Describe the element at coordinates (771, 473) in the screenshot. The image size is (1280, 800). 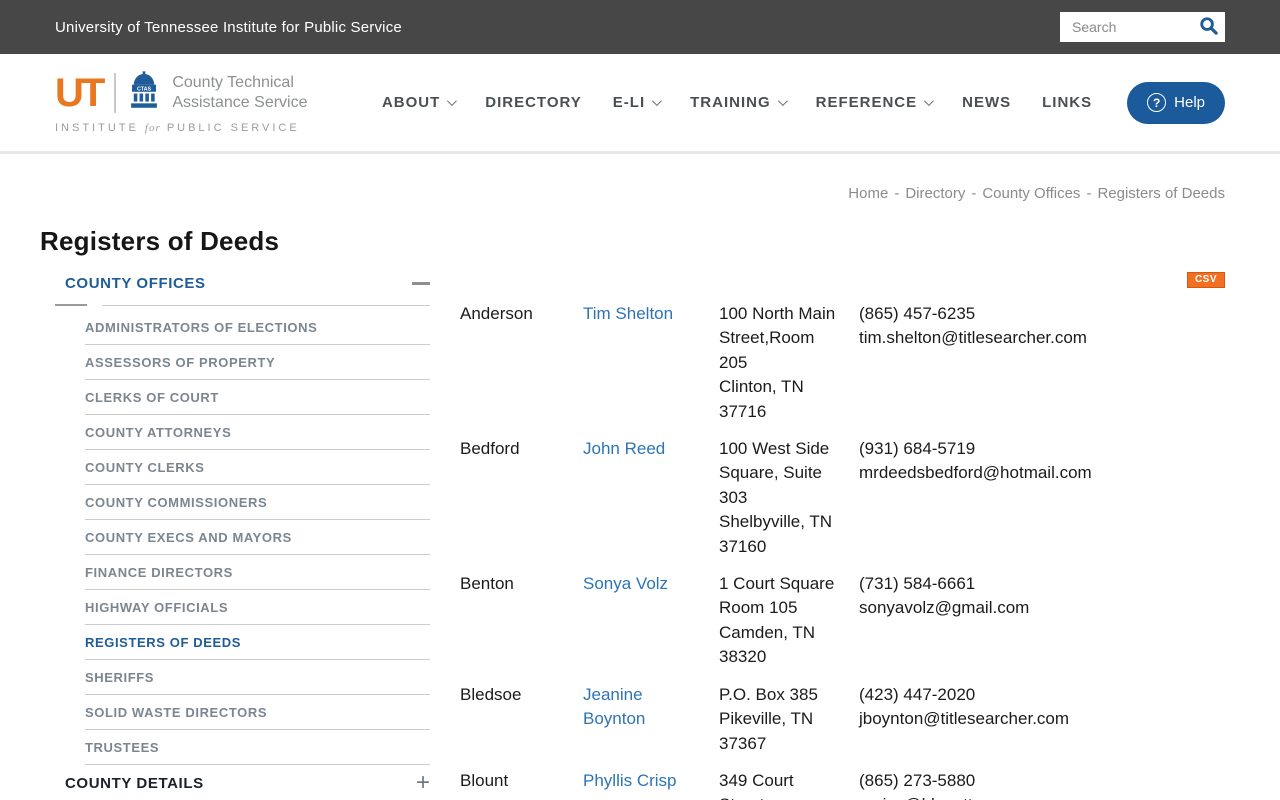
I see `address-line: Square, Suite` at that location.